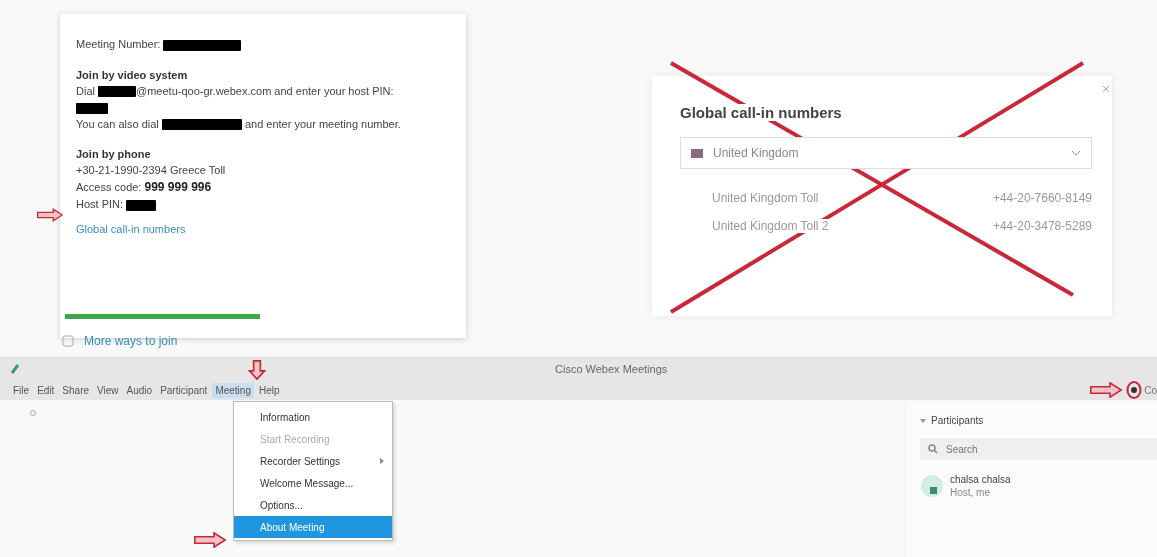 The image size is (1157, 557). I want to click on record-icon, so click(1134, 390).